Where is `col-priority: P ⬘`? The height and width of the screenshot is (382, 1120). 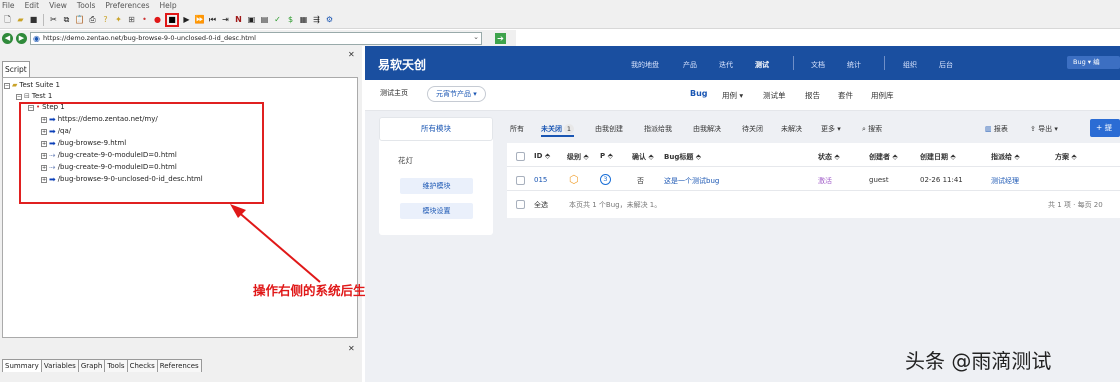 col-priority: P ⬘ is located at coordinates (606, 156).